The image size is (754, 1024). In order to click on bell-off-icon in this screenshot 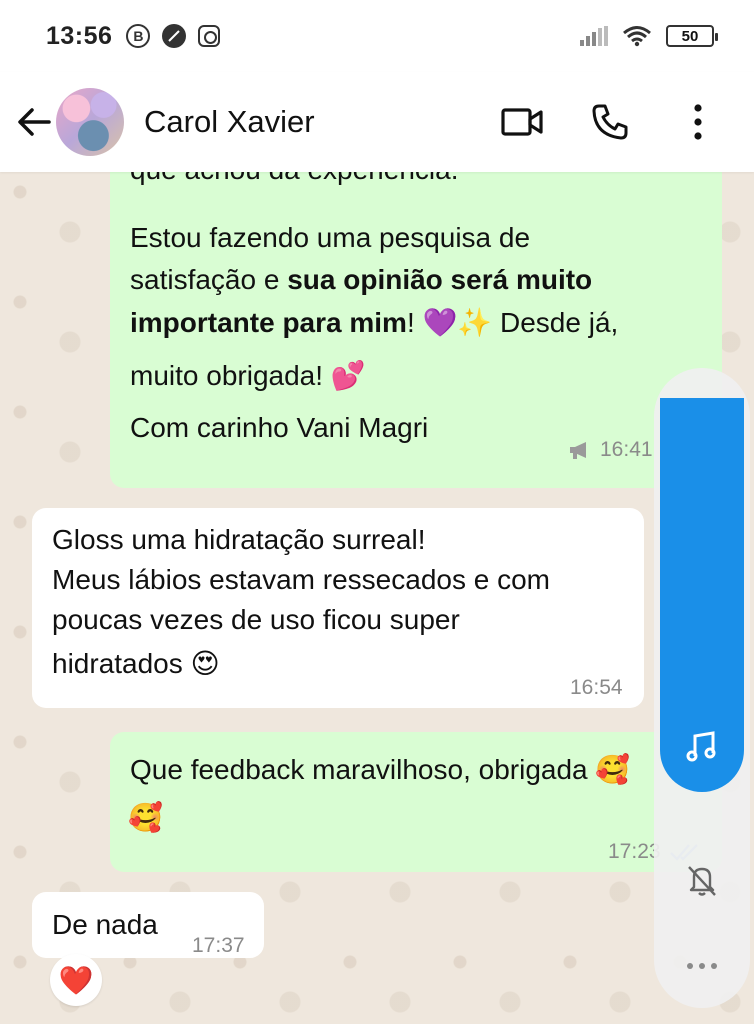, I will do `click(702, 881)`.